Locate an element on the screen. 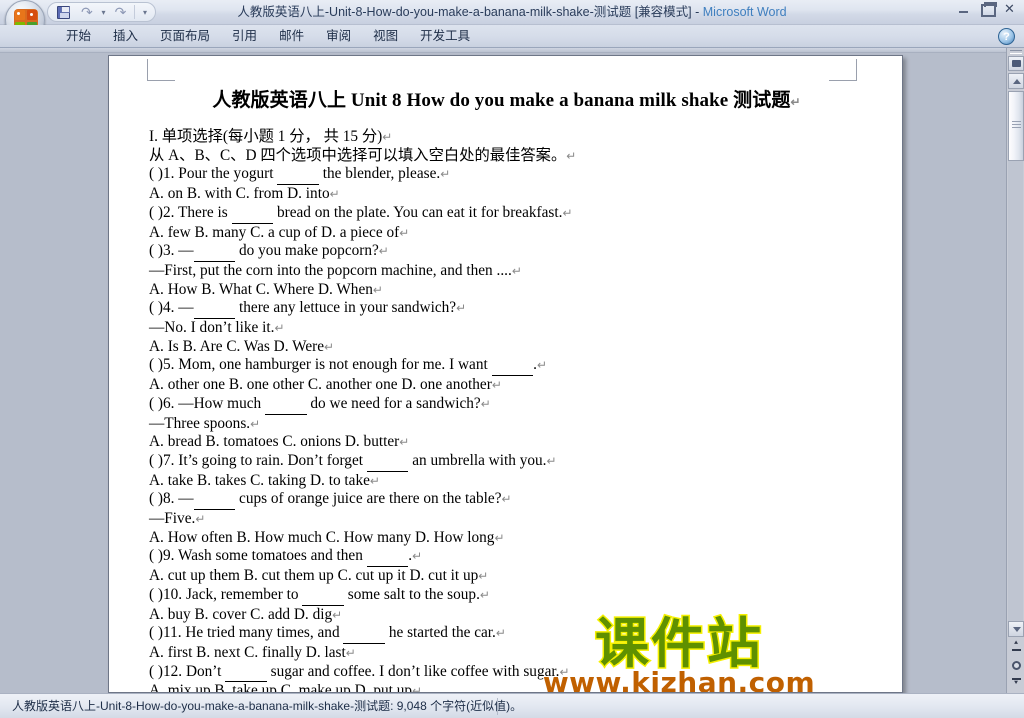 This screenshot has width=1024, height=718. redo-button: ↷ is located at coordinates (120, 12).